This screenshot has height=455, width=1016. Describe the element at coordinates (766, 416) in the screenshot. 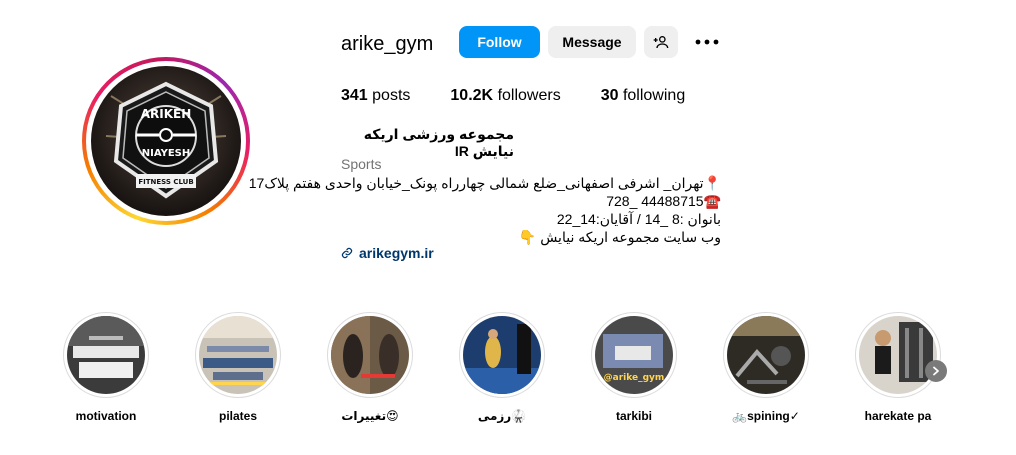

I see `highlight-label: 🚲spining✓` at that location.